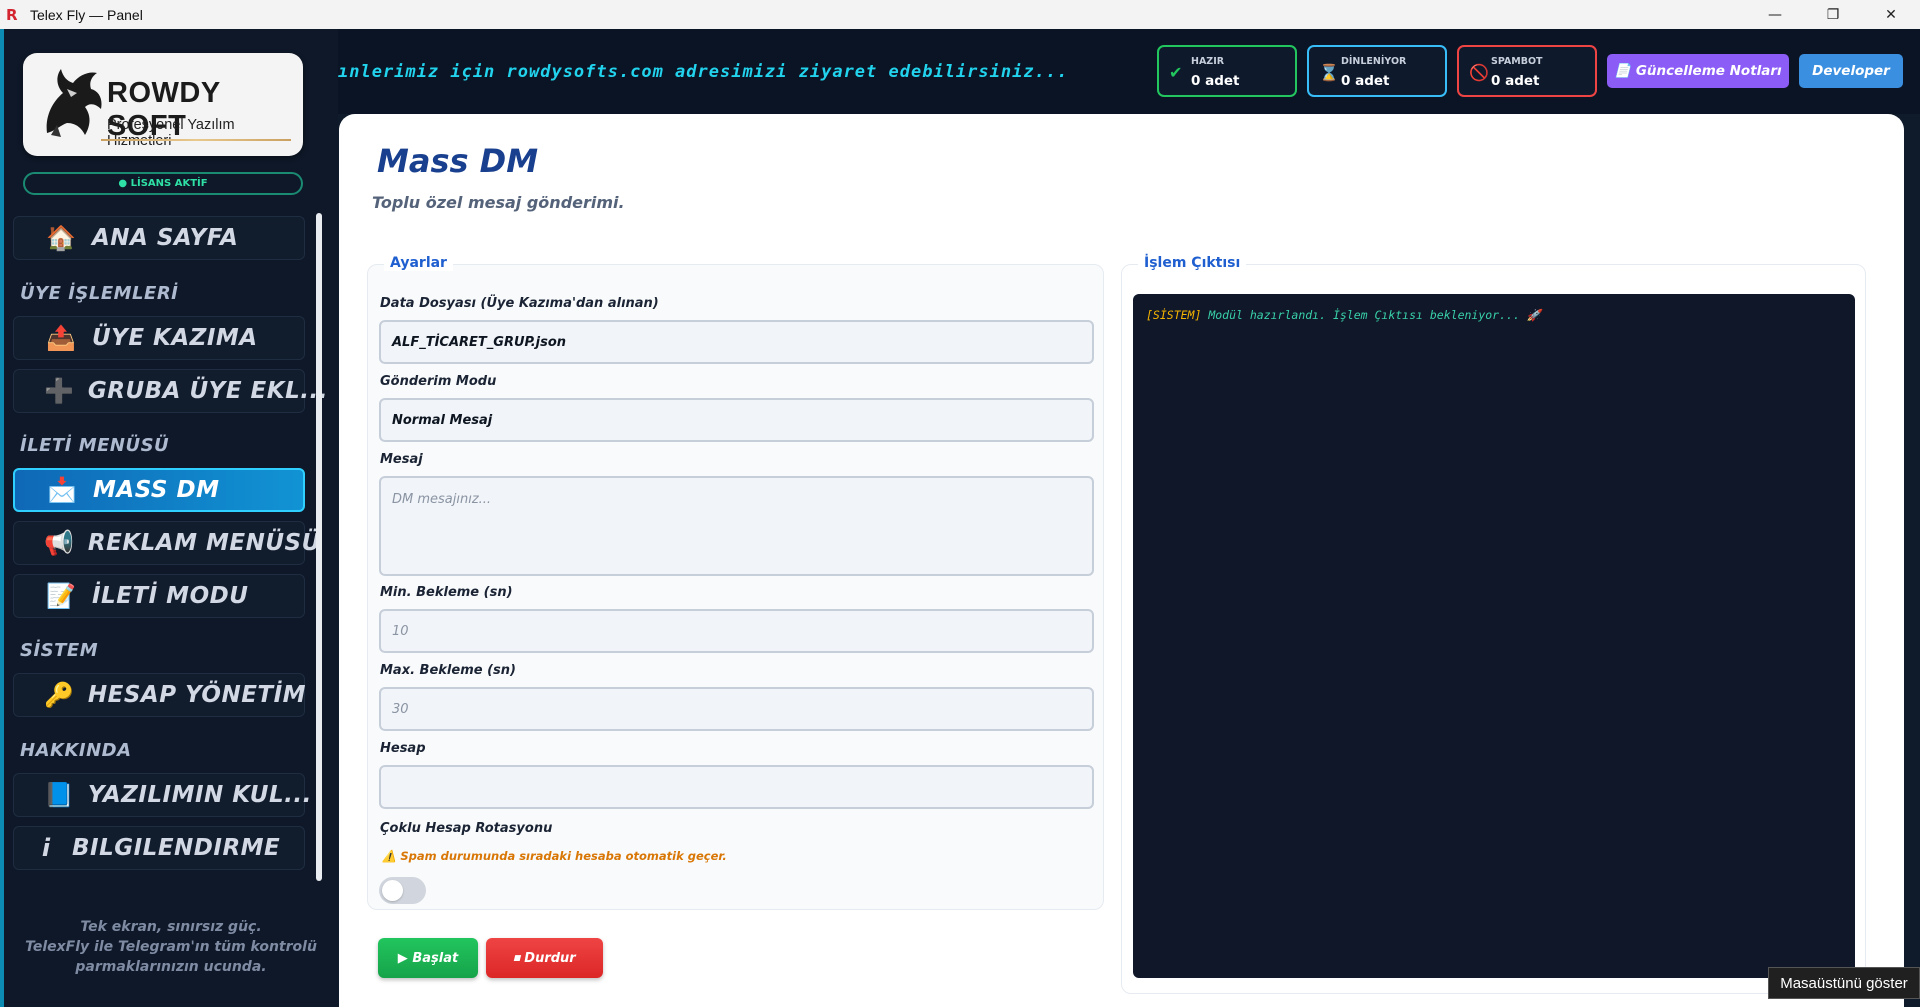  Describe the element at coordinates (960, 14) in the screenshot. I see `title-bar: R Telex Fly — Panel — ❐ ✕` at that location.